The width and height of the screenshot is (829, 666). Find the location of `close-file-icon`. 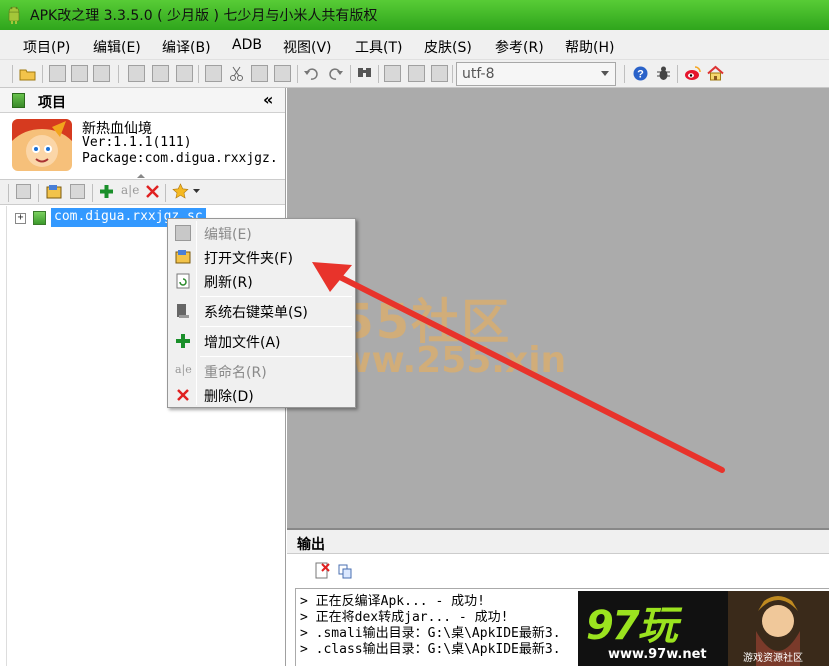

close-file-icon is located at coordinates (184, 73).